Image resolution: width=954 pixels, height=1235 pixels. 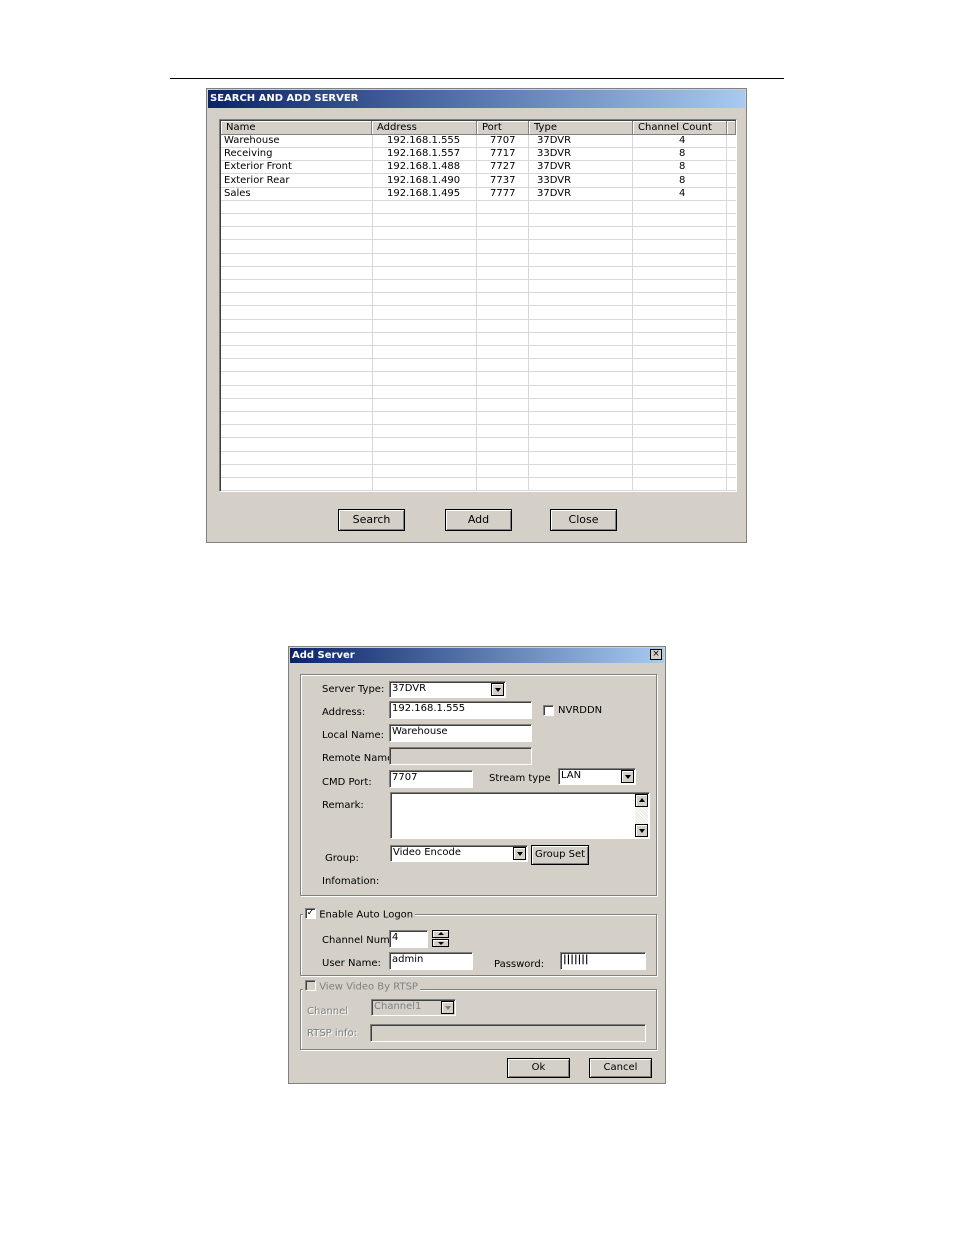 I want to click on address-input: 192.168.1.555, so click(x=460, y=710).